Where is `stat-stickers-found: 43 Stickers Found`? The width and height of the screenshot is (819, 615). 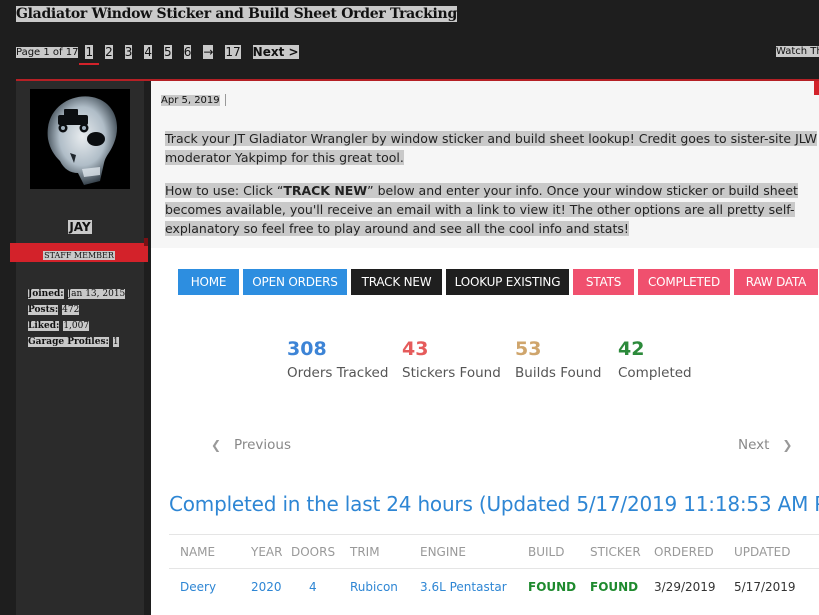 stat-stickers-found: 43 Stickers Found is located at coordinates (451, 359).